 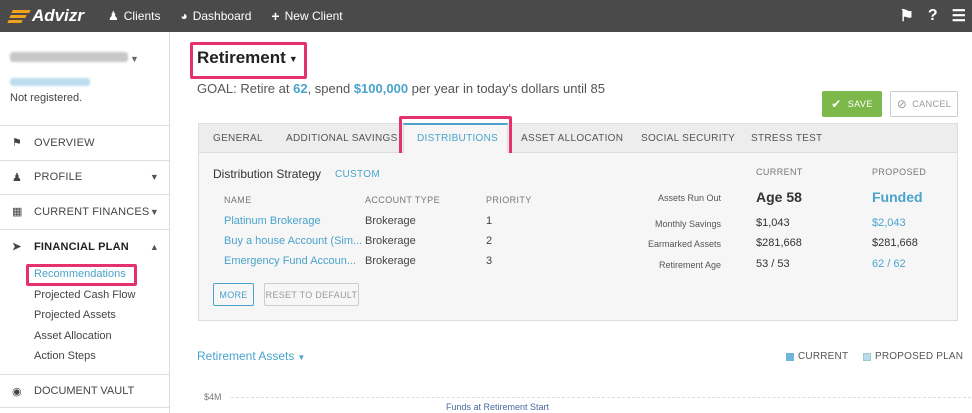 I want to click on tab-stress-test: STRESS TEST, so click(x=786, y=138).